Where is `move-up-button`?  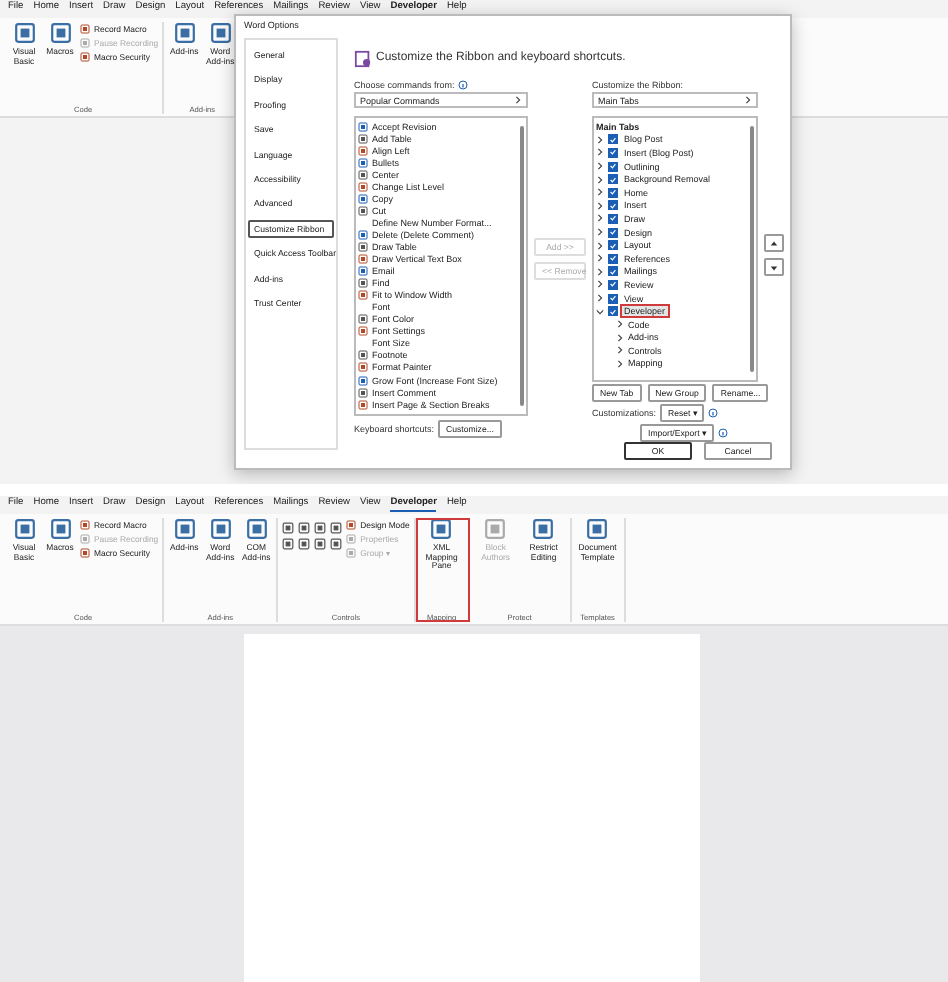
move-up-button is located at coordinates (774, 243).